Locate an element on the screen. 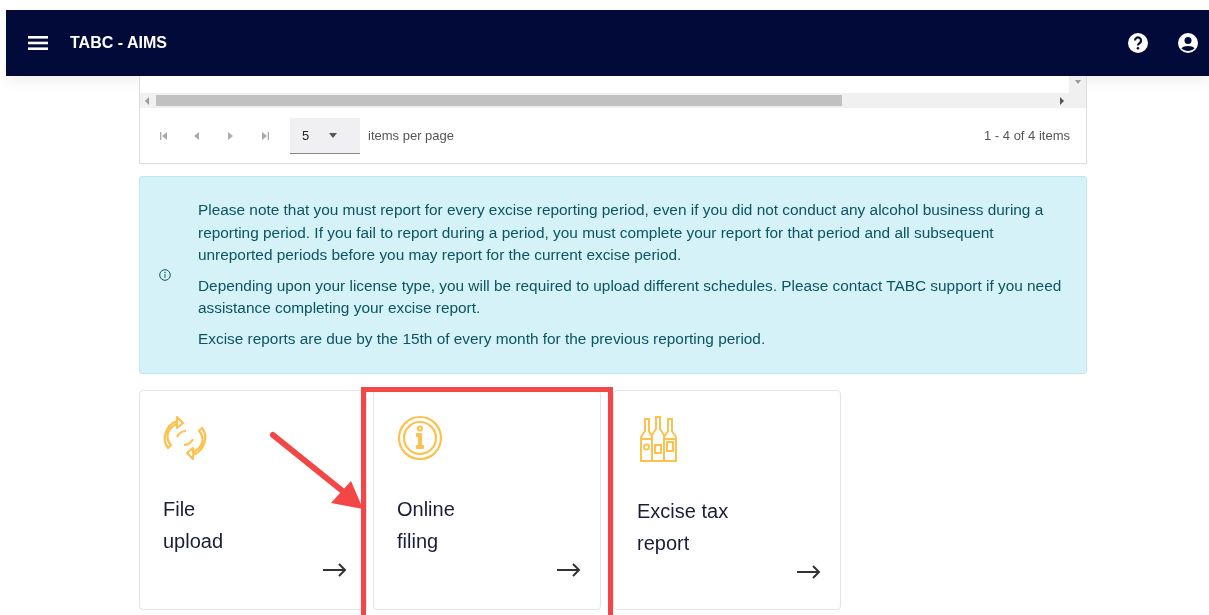 The height and width of the screenshot is (615, 1209). help-icon is located at coordinates (1138, 43).